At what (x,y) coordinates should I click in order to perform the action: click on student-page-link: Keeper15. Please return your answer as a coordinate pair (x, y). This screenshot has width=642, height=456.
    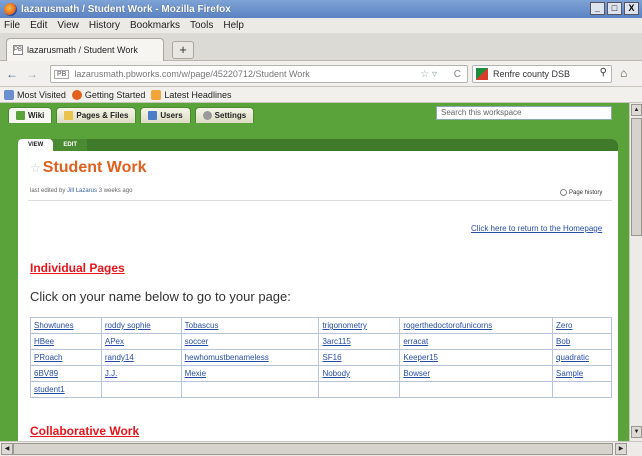
    Looking at the image, I should click on (420, 357).